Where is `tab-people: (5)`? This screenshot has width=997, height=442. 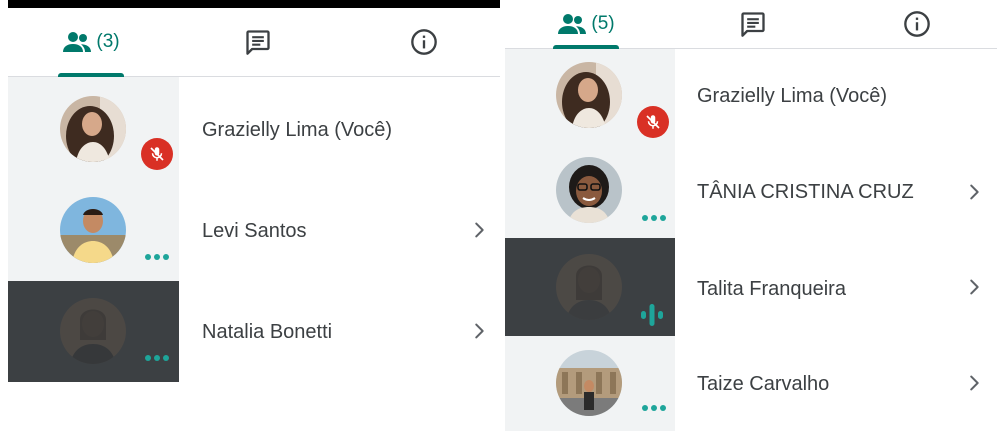 tab-people: (5) is located at coordinates (586, 24).